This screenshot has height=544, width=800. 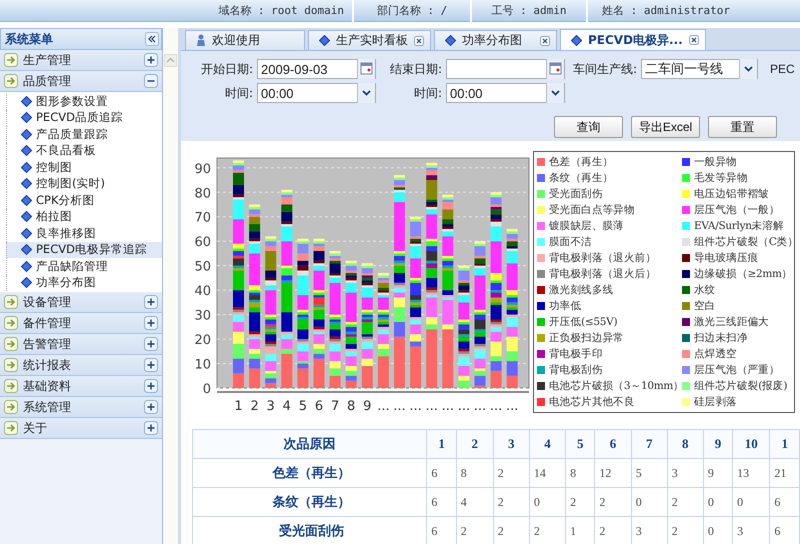 I want to click on table-cell: 21, so click(x=785, y=473).